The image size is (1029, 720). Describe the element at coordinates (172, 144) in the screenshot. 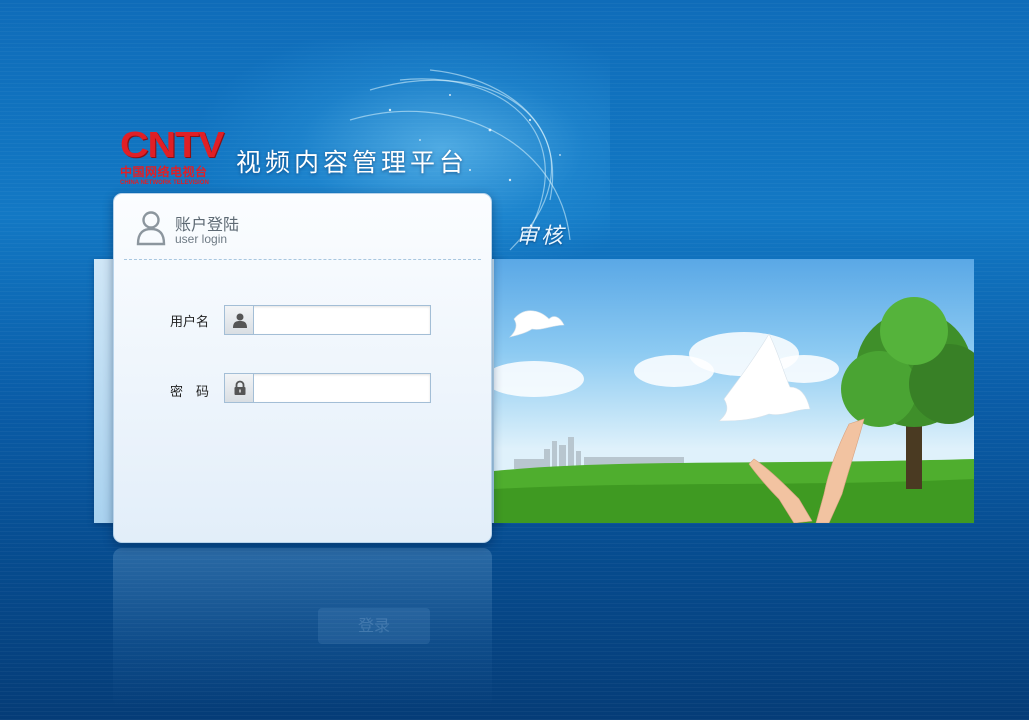

I see `logo-mark: CNTV` at that location.